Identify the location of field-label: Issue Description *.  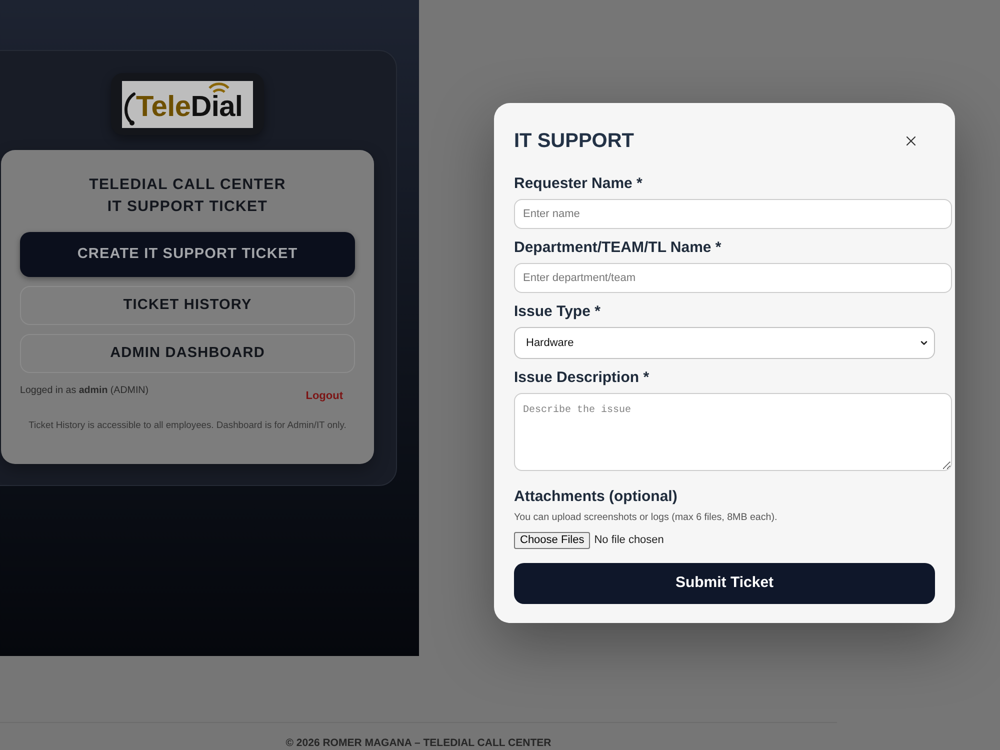
(582, 378).